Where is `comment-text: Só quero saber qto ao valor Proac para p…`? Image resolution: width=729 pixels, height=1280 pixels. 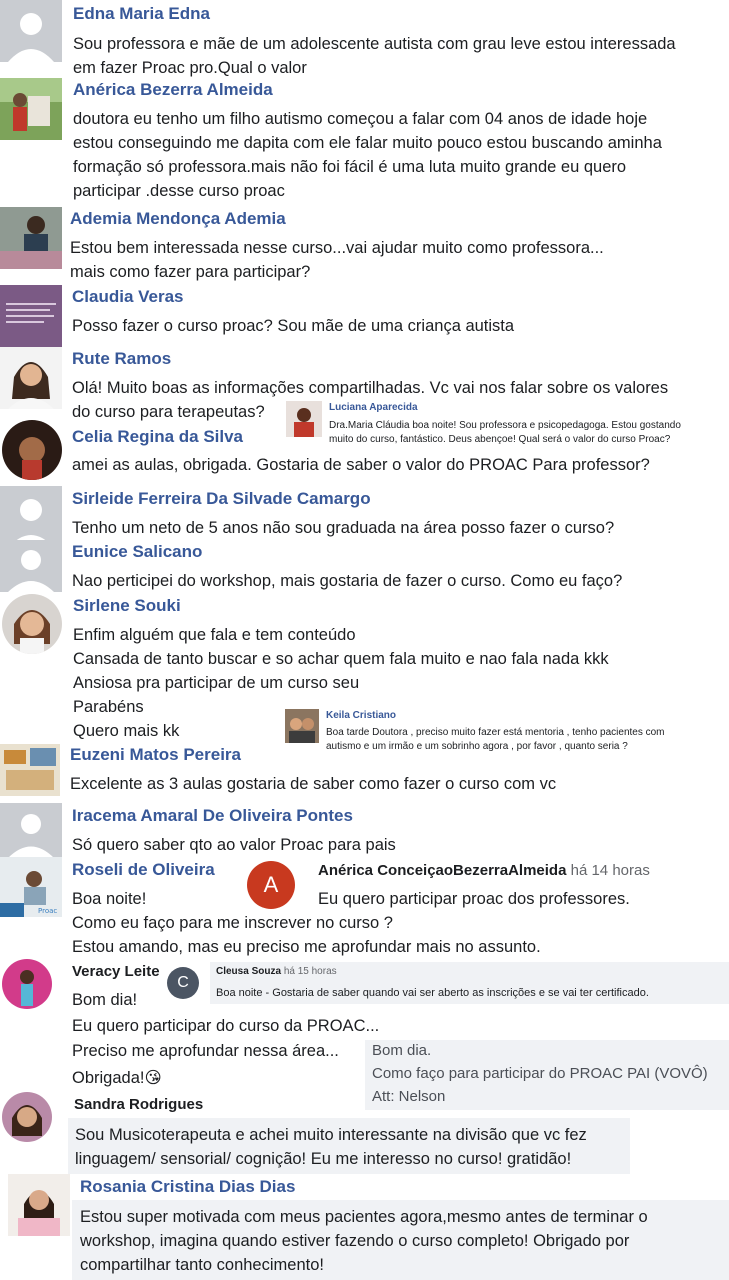
comment-text: Só quero saber qto ao valor Proac para p… is located at coordinates (234, 845).